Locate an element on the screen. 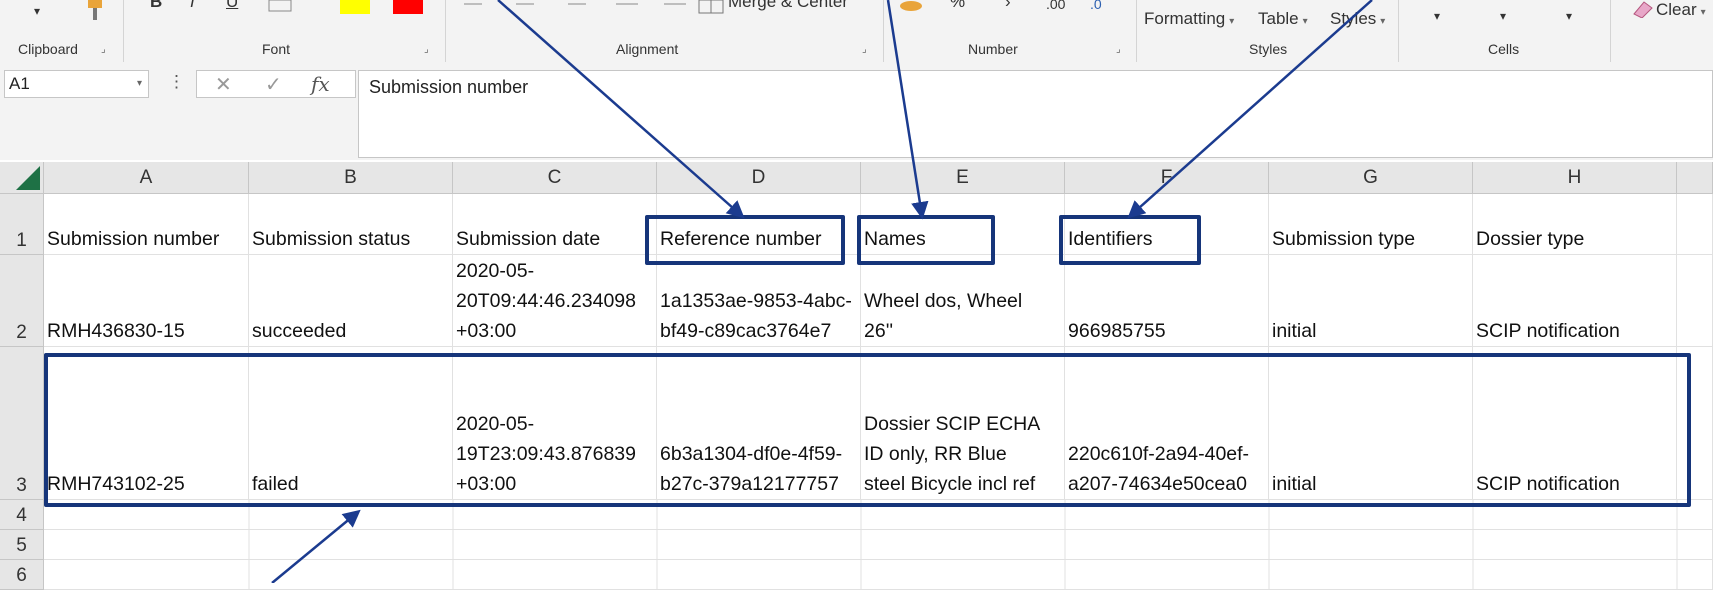 The height and width of the screenshot is (590, 1713). cell-line: 1a1353ae-9853-4abc- is located at coordinates (756, 301).